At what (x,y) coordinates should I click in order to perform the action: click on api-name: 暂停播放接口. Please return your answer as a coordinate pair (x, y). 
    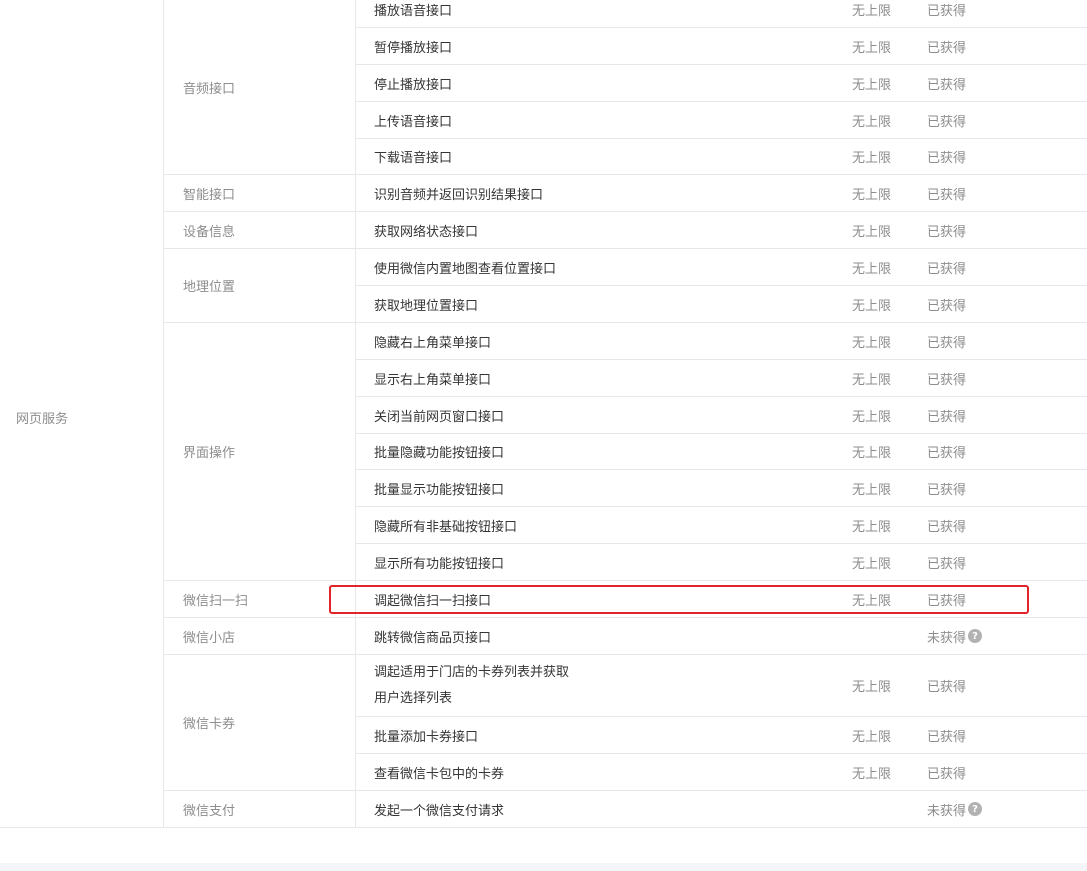
    Looking at the image, I should click on (594, 46).